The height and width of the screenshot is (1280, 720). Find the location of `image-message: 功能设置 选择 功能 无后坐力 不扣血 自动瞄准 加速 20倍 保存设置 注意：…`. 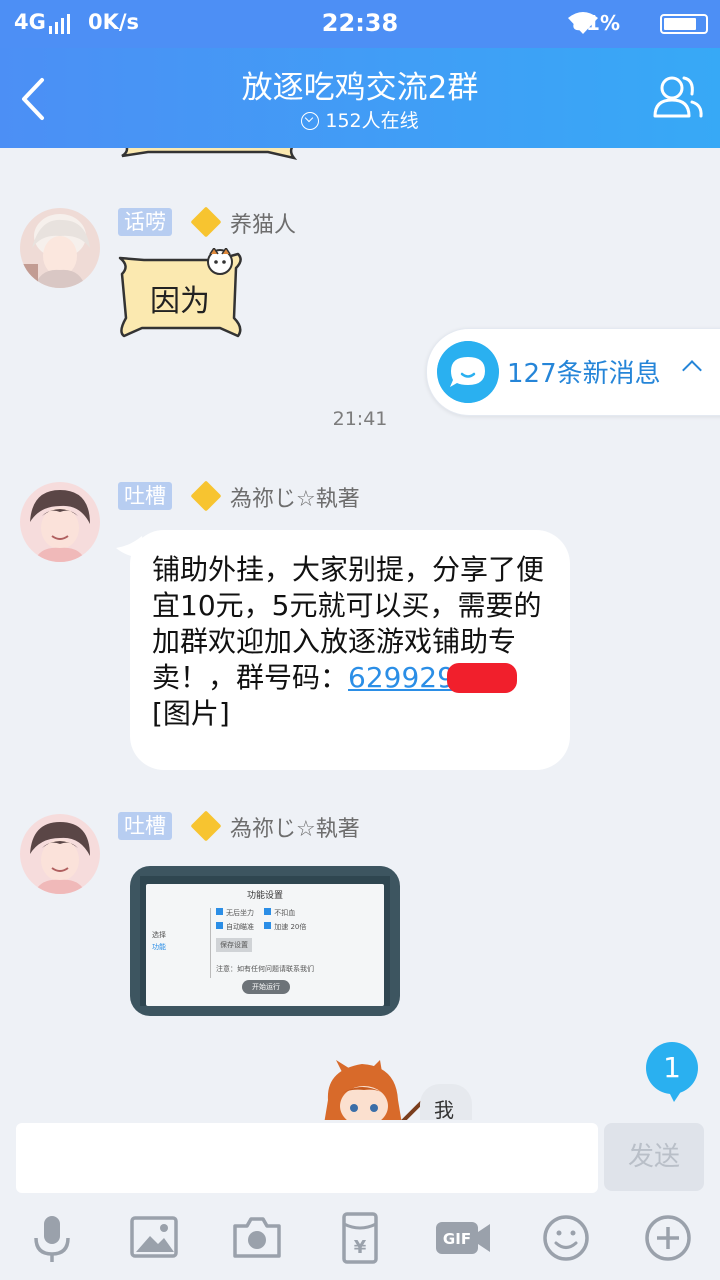

image-message: 功能设置 选择 功能 无后坐力 不扣血 自动瞄准 加速 20倍 保存设置 注意：… is located at coordinates (265, 941).